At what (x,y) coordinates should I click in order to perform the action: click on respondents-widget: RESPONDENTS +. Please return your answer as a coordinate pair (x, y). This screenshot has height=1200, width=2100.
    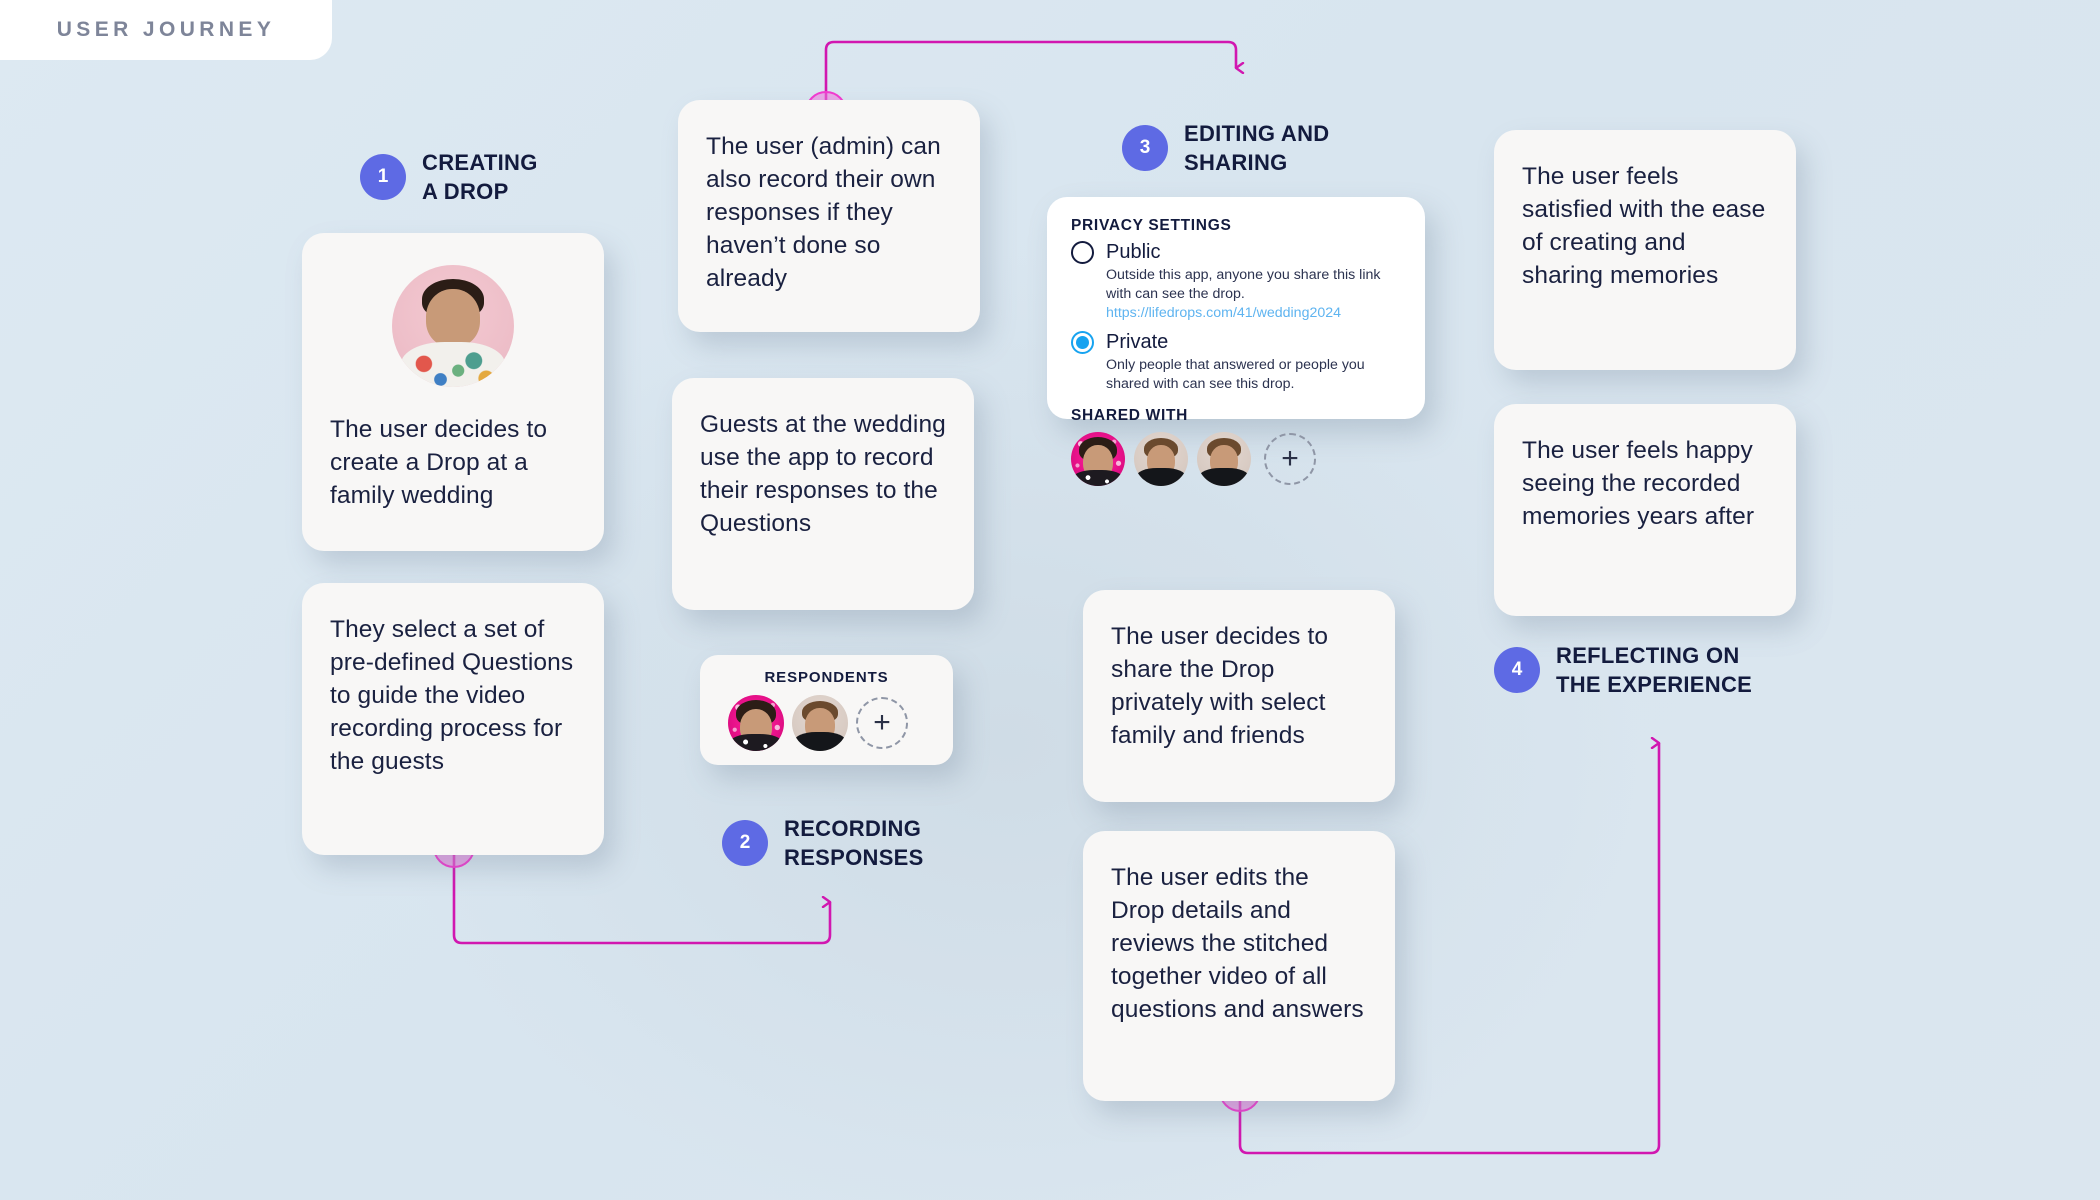
    Looking at the image, I should click on (826, 710).